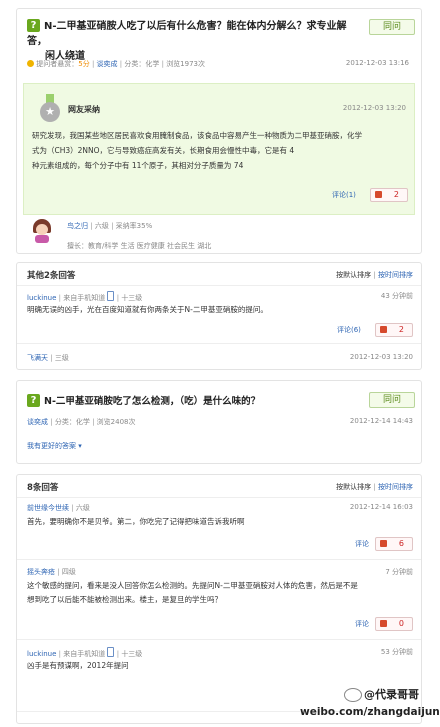  What do you see at coordinates (50, 108) in the screenshot?
I see `medal-icon: ★` at bounding box center [50, 108].